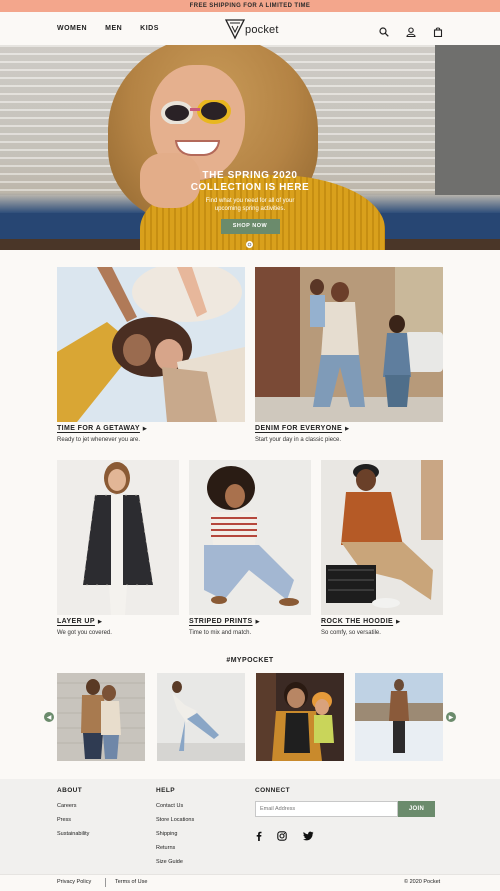 This screenshot has height=891, width=500. I want to click on striped-photo, so click(250, 537).